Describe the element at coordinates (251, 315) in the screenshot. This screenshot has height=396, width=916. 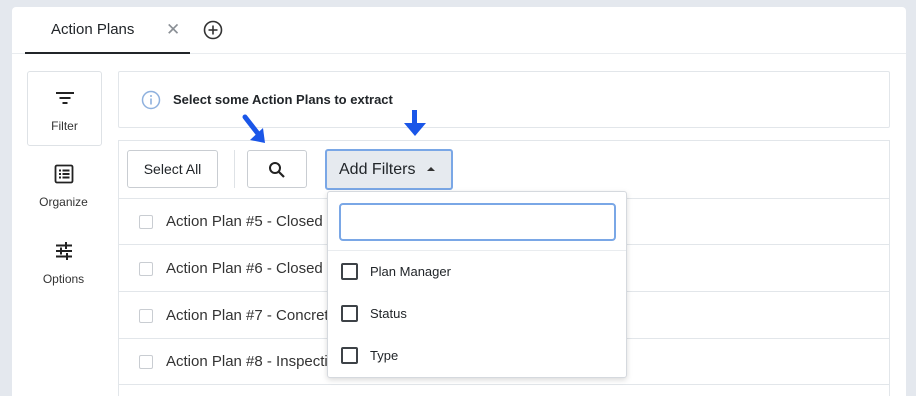
I see `list-item-label: Action Plan #7 - Concrete` at that location.